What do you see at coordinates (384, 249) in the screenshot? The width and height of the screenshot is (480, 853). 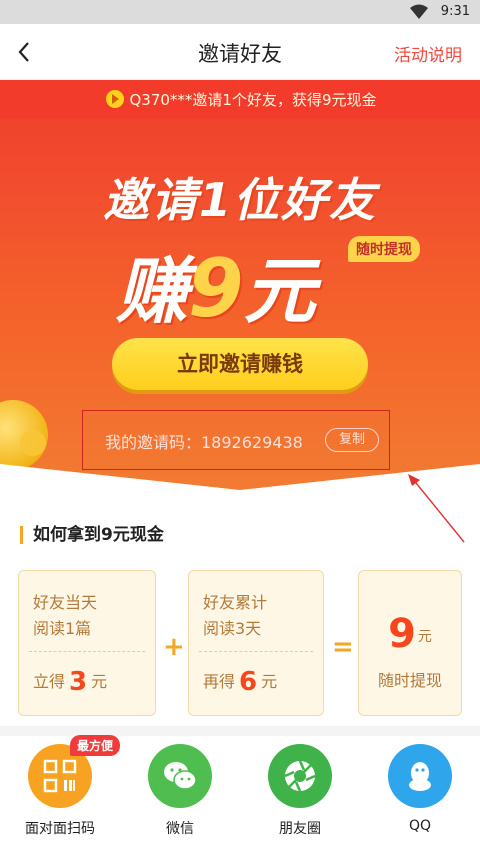 I see `withdraw-anytime-badge: 随时提现` at bounding box center [384, 249].